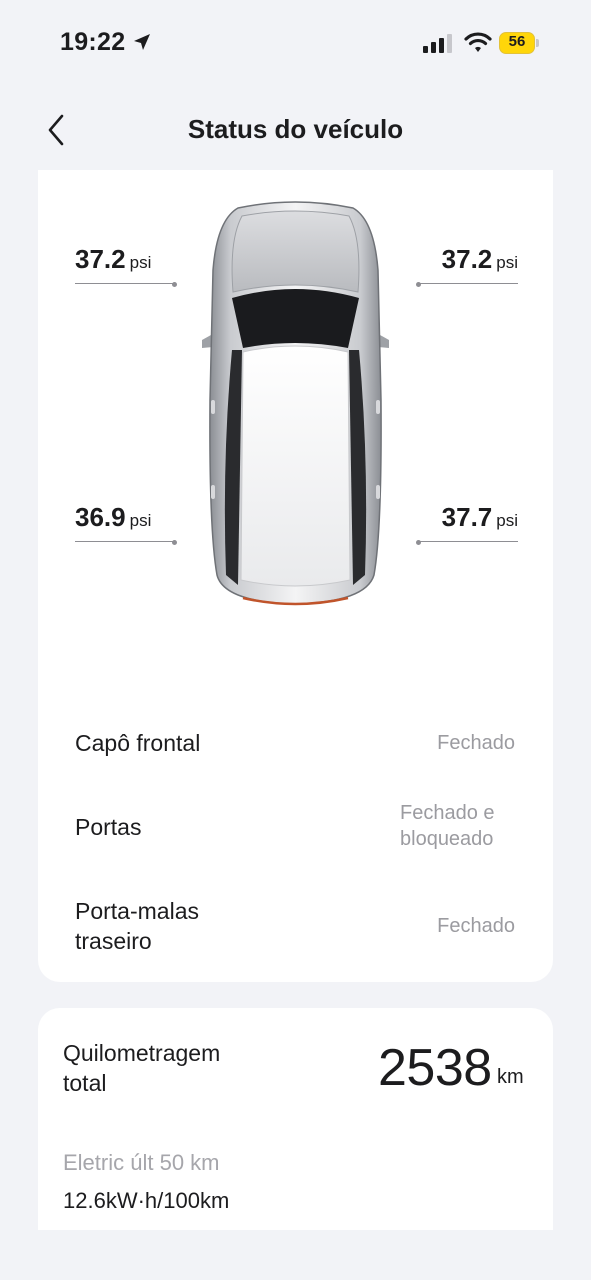 The image size is (591, 1280). I want to click on tire-pressure-value: 37.7, so click(467, 517).